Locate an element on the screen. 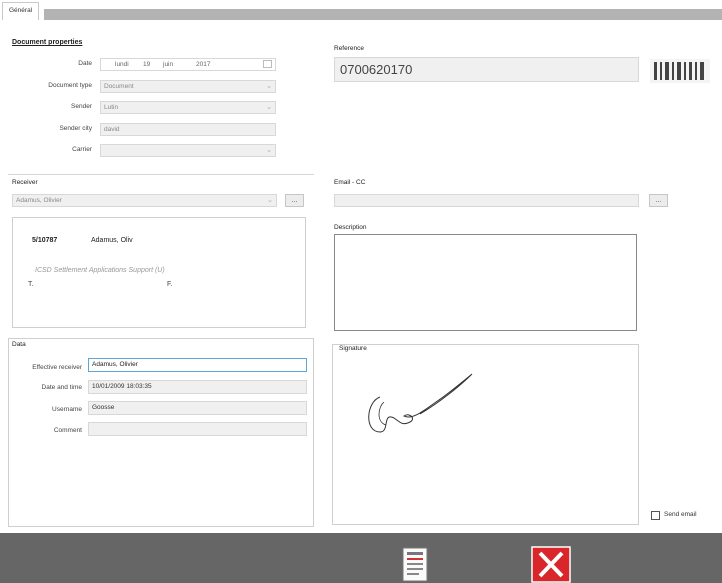  footer-bar is located at coordinates (361, 558).